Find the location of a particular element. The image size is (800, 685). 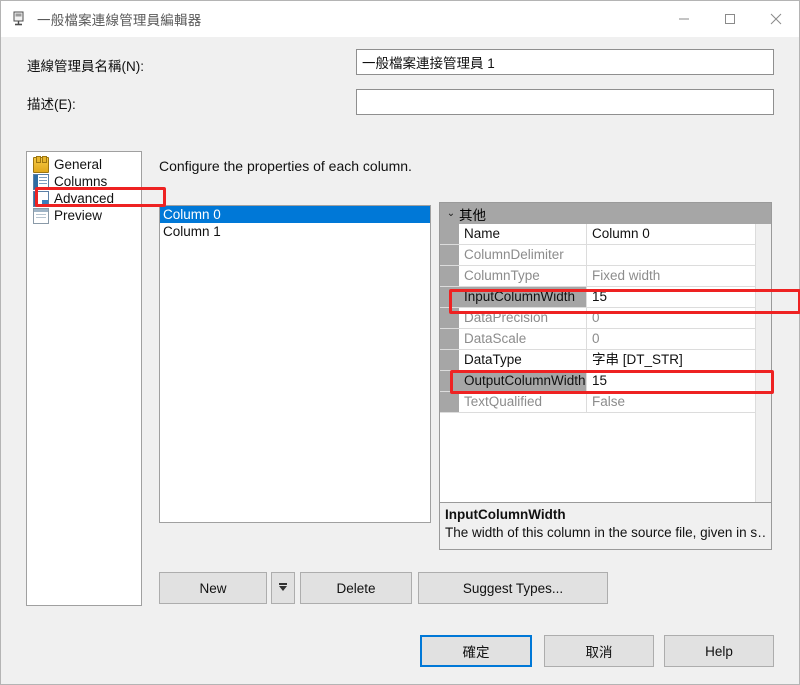

table-row: DataScale 0 is located at coordinates (605, 339).